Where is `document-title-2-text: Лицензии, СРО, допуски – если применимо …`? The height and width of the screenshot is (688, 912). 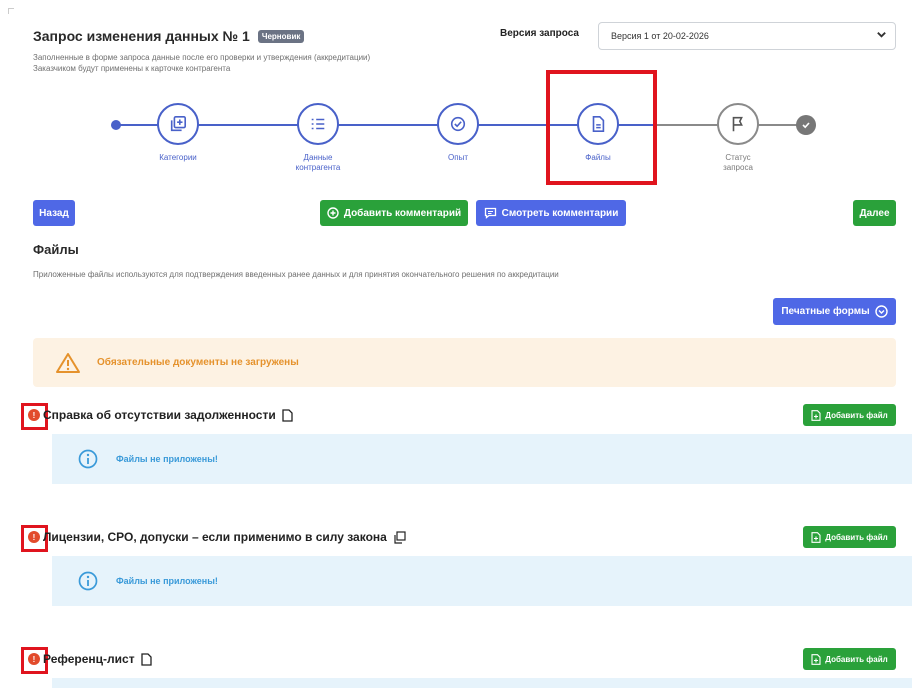
document-title-2-text: Лицензии, СРО, допуски – если применимо … is located at coordinates (215, 537).